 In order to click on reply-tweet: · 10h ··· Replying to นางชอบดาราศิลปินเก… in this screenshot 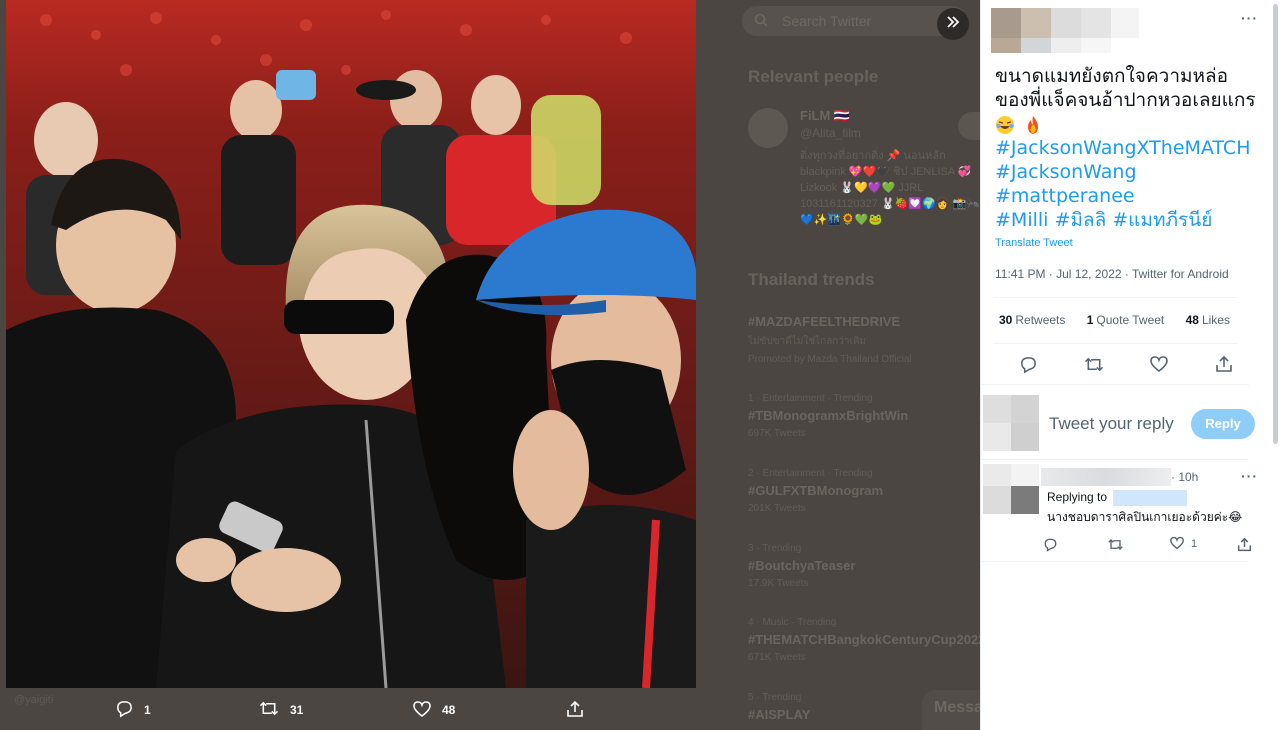, I will do `click(1119, 512)`.